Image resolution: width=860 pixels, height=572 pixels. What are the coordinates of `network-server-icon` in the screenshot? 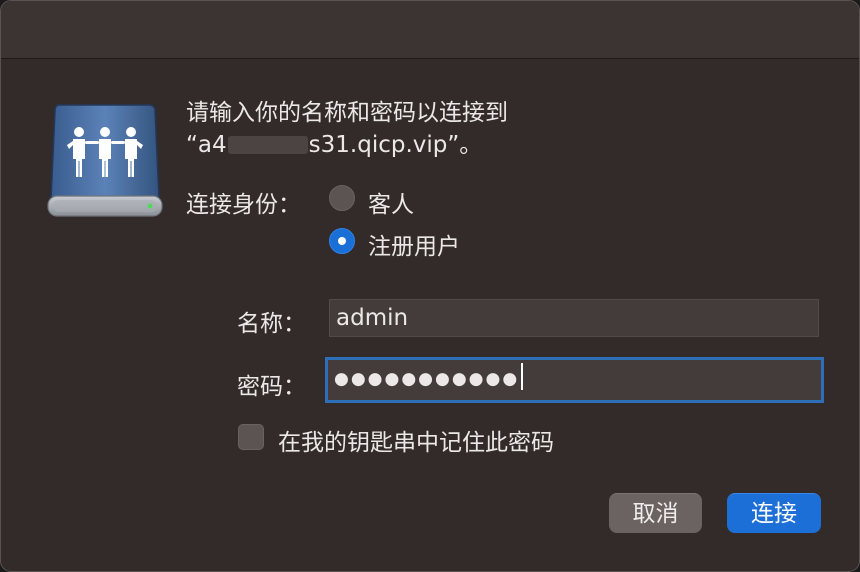 It's located at (105, 161).